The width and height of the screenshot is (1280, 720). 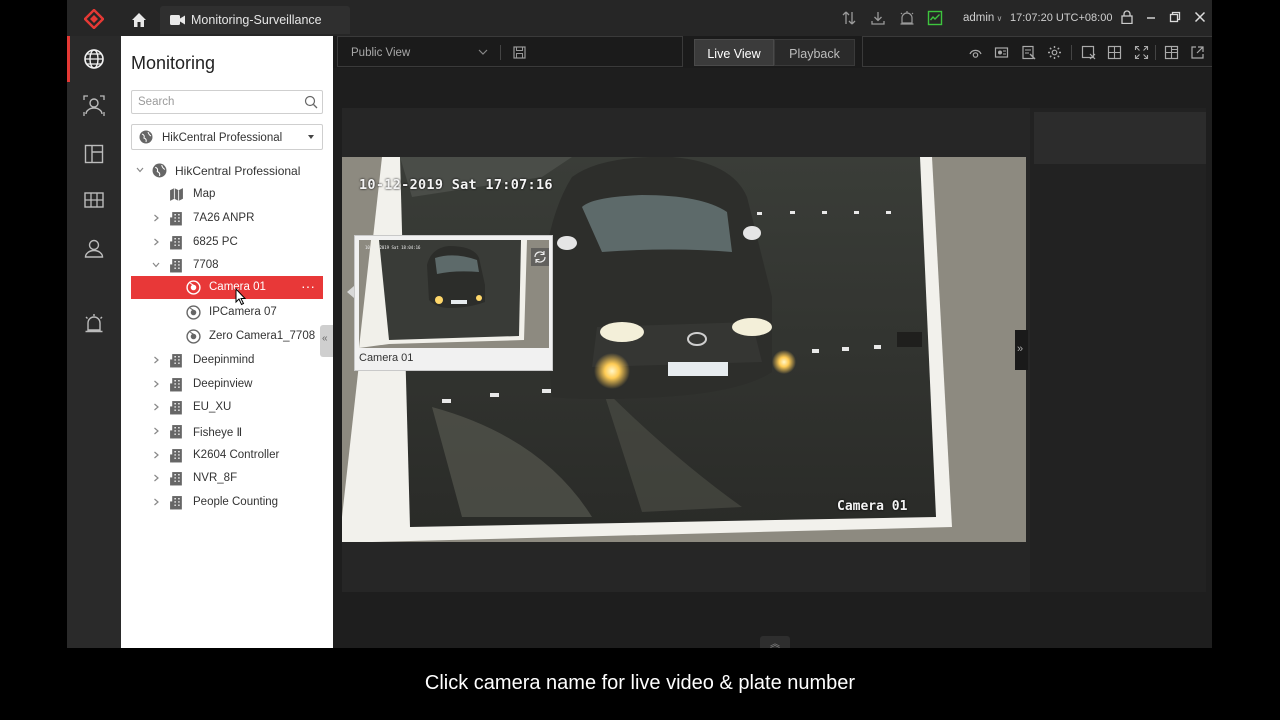 I want to click on main-toolbar: Public View Live View Playback, so click(x=772, y=52).